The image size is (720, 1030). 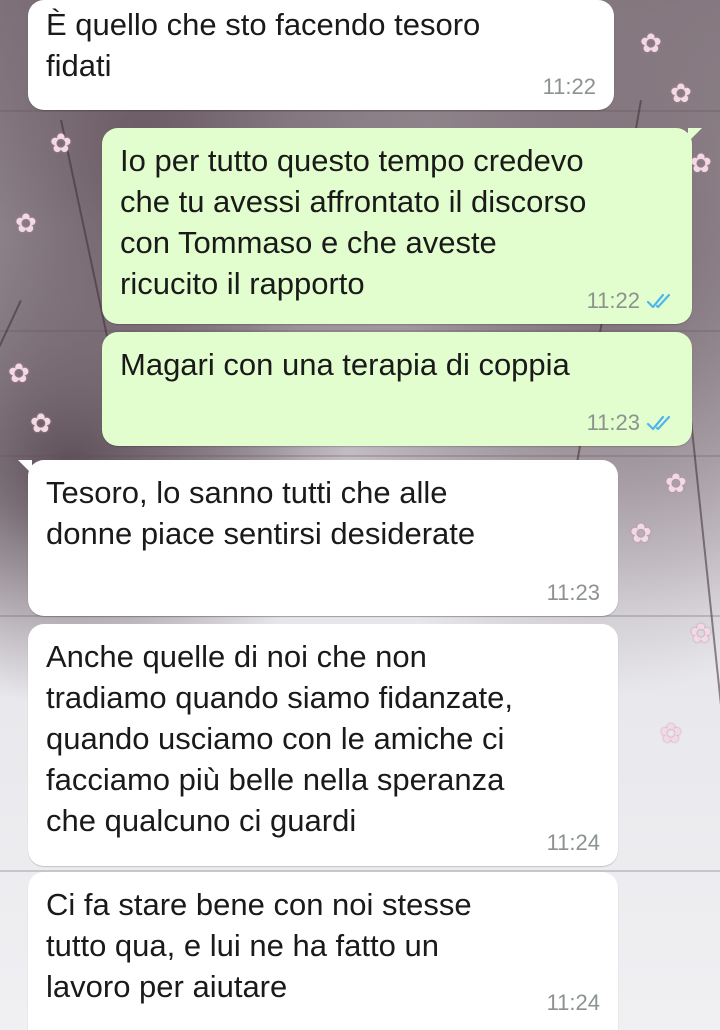 What do you see at coordinates (263, 45) in the screenshot?
I see `message-text: È quello che sto facendo tesoro fidati` at bounding box center [263, 45].